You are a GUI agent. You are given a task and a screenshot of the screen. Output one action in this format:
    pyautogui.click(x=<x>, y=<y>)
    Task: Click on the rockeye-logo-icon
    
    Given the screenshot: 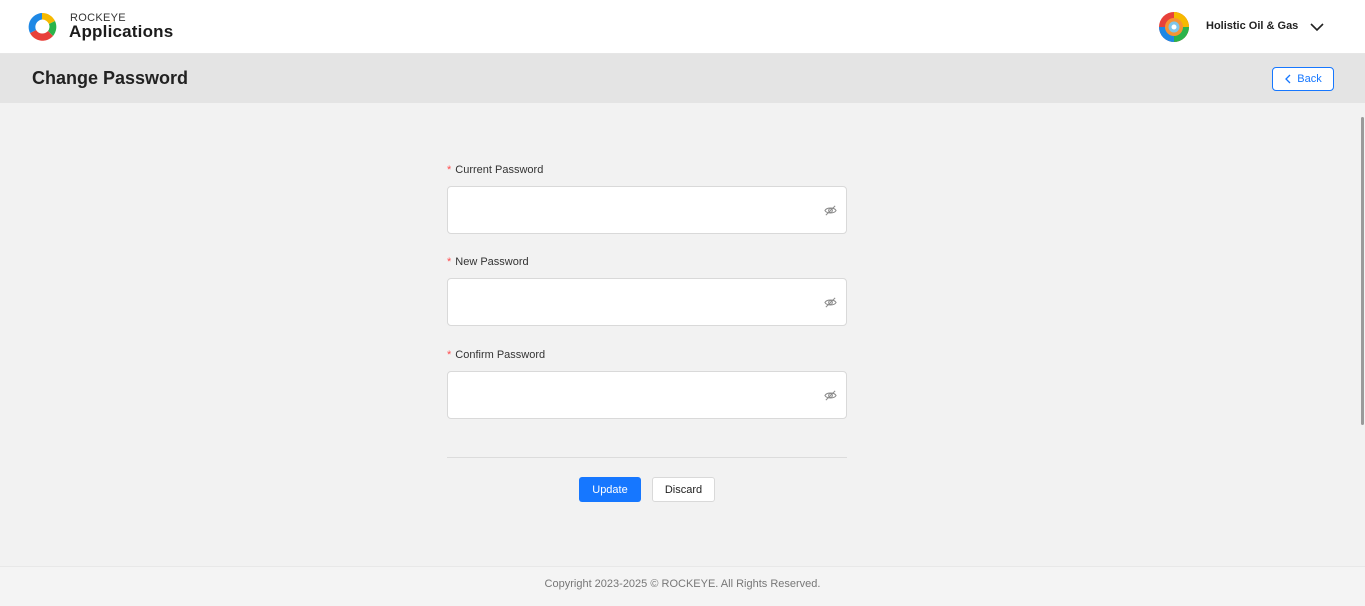 What is the action you would take?
    pyautogui.click(x=42, y=27)
    